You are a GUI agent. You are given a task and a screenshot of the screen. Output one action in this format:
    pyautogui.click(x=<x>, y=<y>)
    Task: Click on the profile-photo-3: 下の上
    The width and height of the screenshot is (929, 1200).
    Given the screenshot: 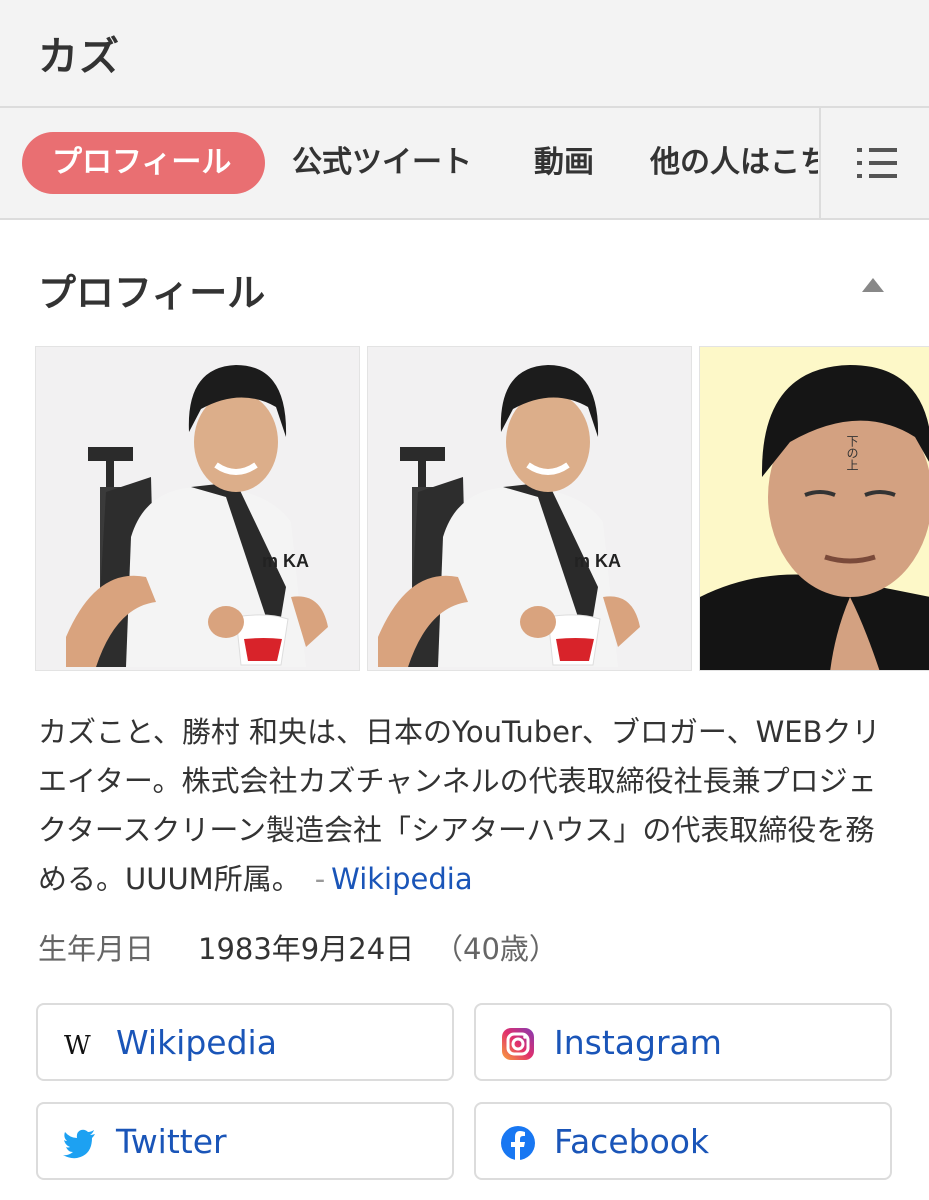 What is the action you would take?
    pyautogui.click(x=814, y=508)
    